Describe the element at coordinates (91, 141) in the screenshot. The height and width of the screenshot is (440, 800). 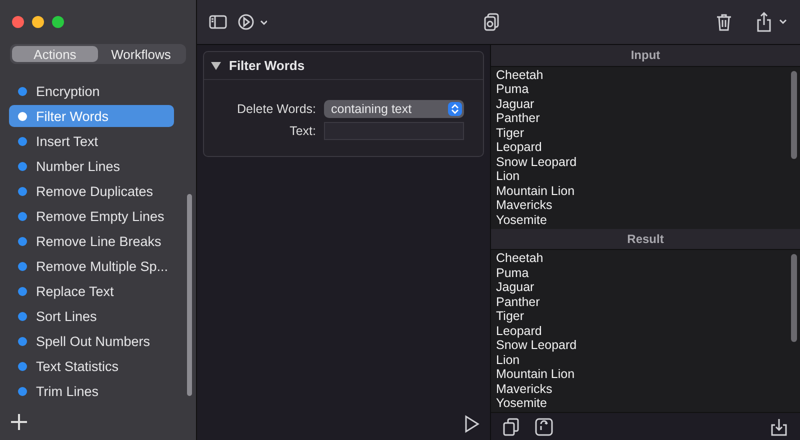
I see `sidebar-item: Insert Text` at that location.